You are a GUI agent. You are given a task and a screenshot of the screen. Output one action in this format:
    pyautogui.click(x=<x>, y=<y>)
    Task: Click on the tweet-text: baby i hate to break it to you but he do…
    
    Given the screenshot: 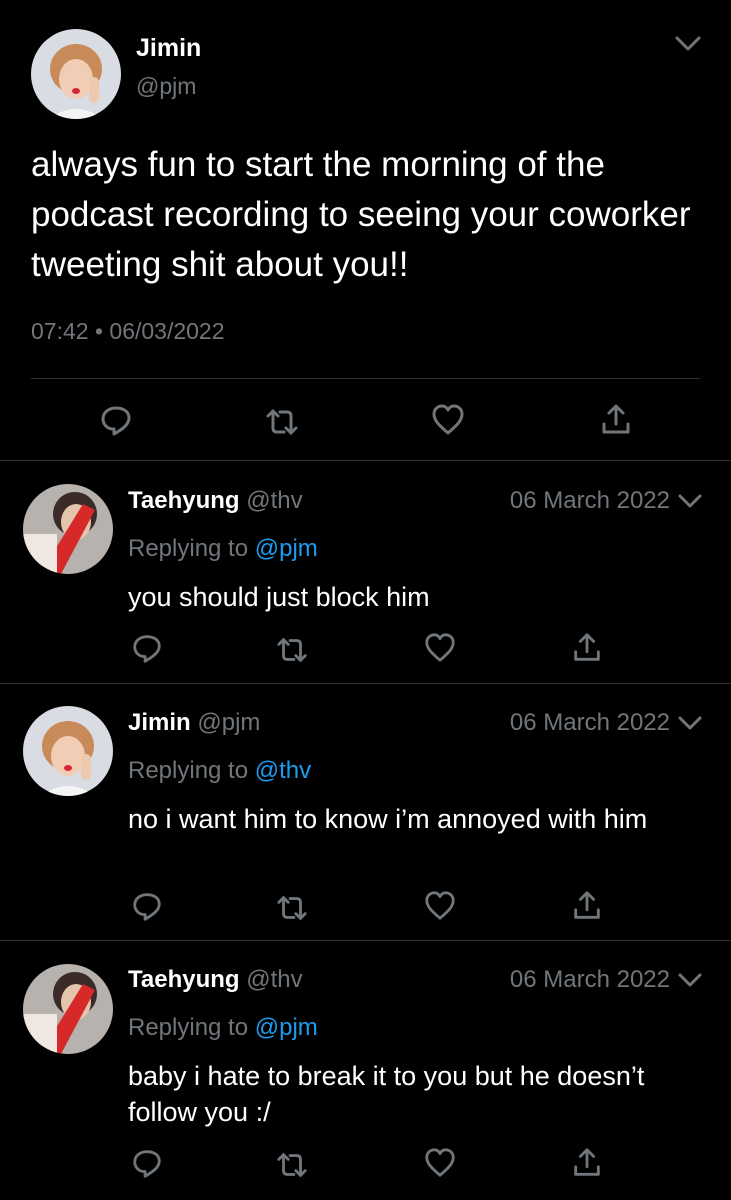 What is the action you would take?
    pyautogui.click(x=386, y=1094)
    